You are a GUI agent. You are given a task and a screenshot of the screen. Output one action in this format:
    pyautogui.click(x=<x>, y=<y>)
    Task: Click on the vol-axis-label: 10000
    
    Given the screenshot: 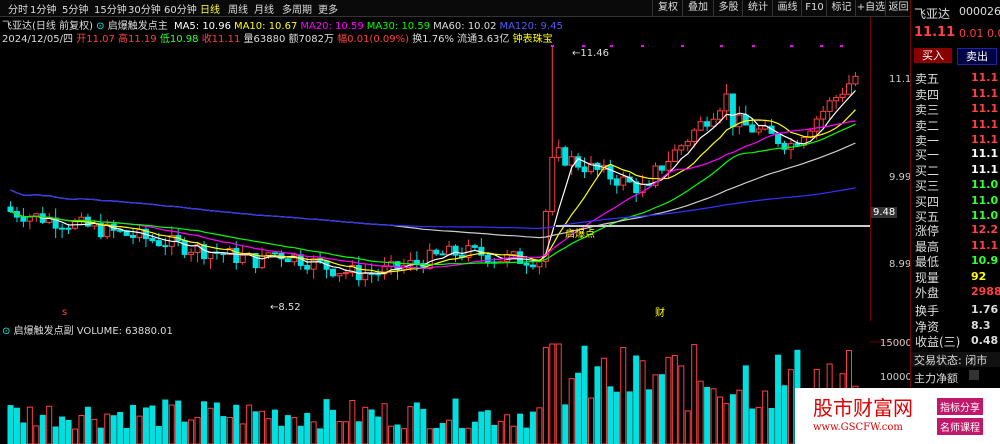 What is the action you would take?
    pyautogui.click(x=896, y=377)
    